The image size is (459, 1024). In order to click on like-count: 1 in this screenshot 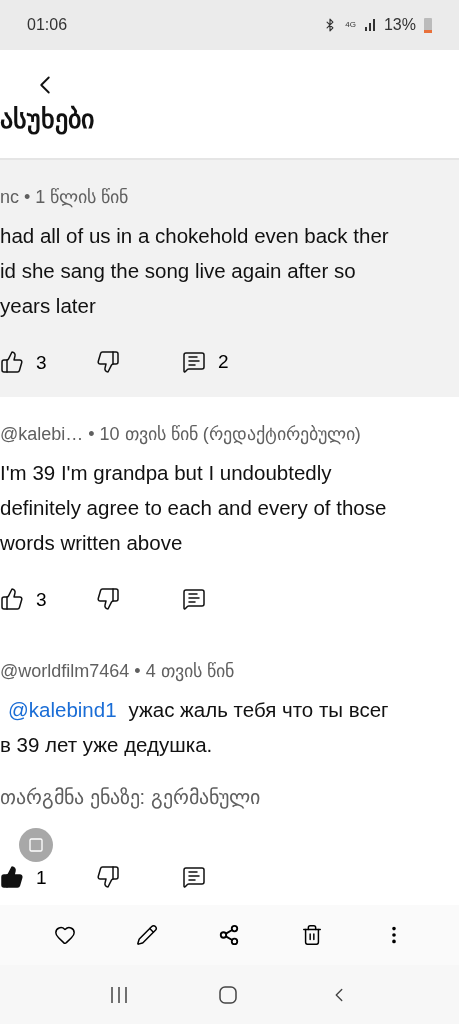, I will do `click(42, 877)`.